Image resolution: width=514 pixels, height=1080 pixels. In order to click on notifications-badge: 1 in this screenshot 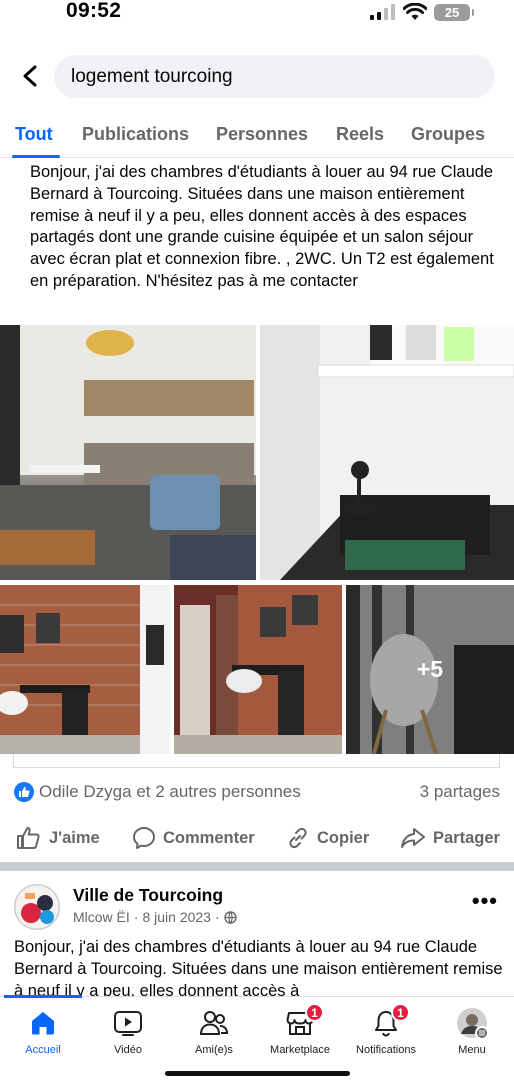, I will do `click(400, 1012)`.